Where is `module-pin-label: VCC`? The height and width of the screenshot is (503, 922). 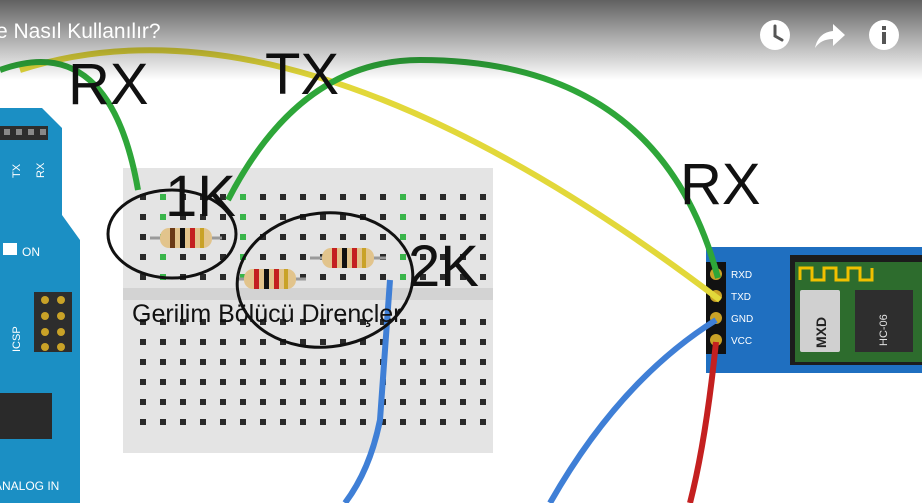 module-pin-label: VCC is located at coordinates (741, 341).